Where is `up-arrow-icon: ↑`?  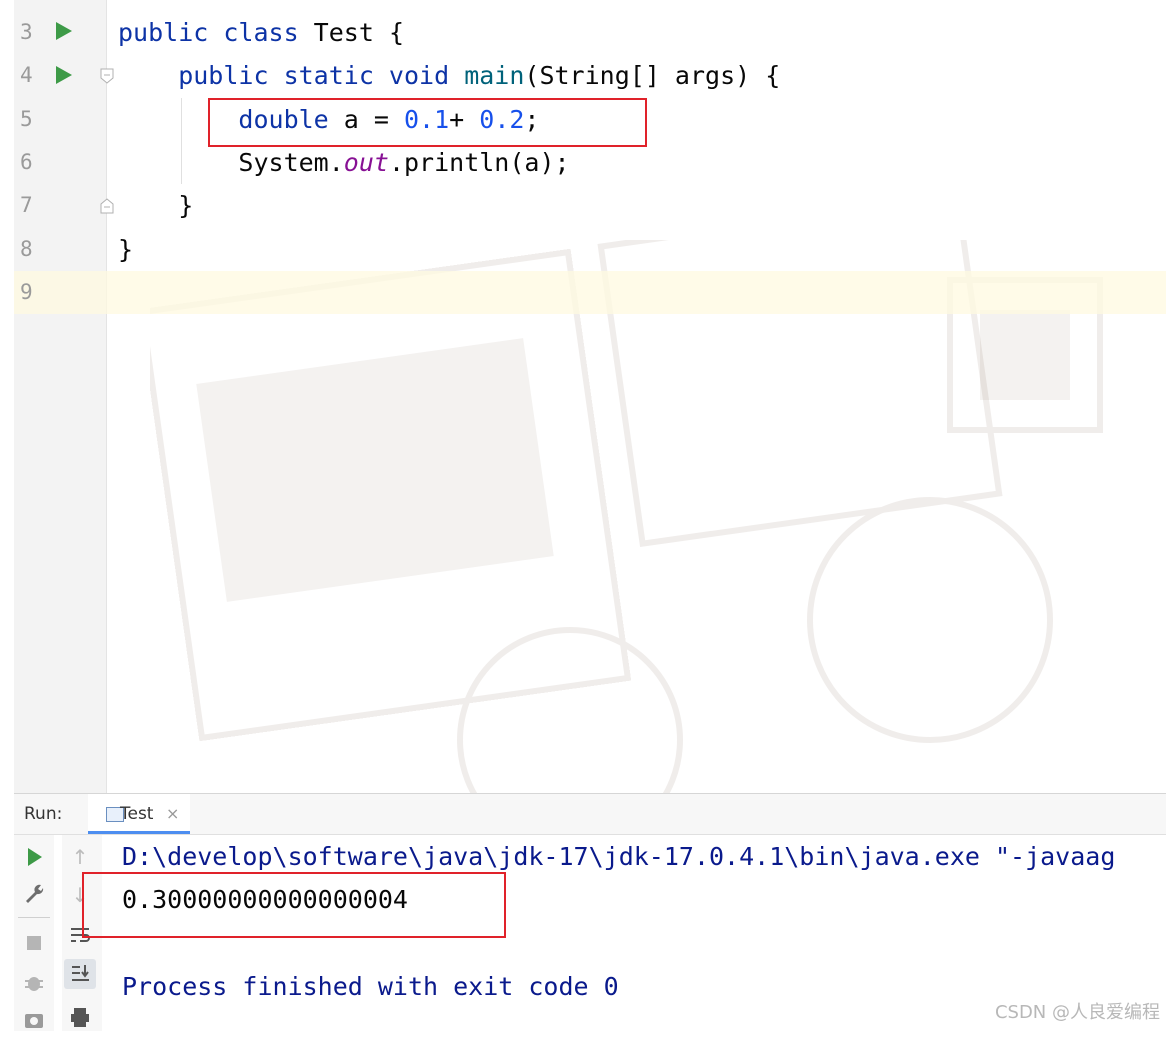 up-arrow-icon: ↑ is located at coordinates (80, 857).